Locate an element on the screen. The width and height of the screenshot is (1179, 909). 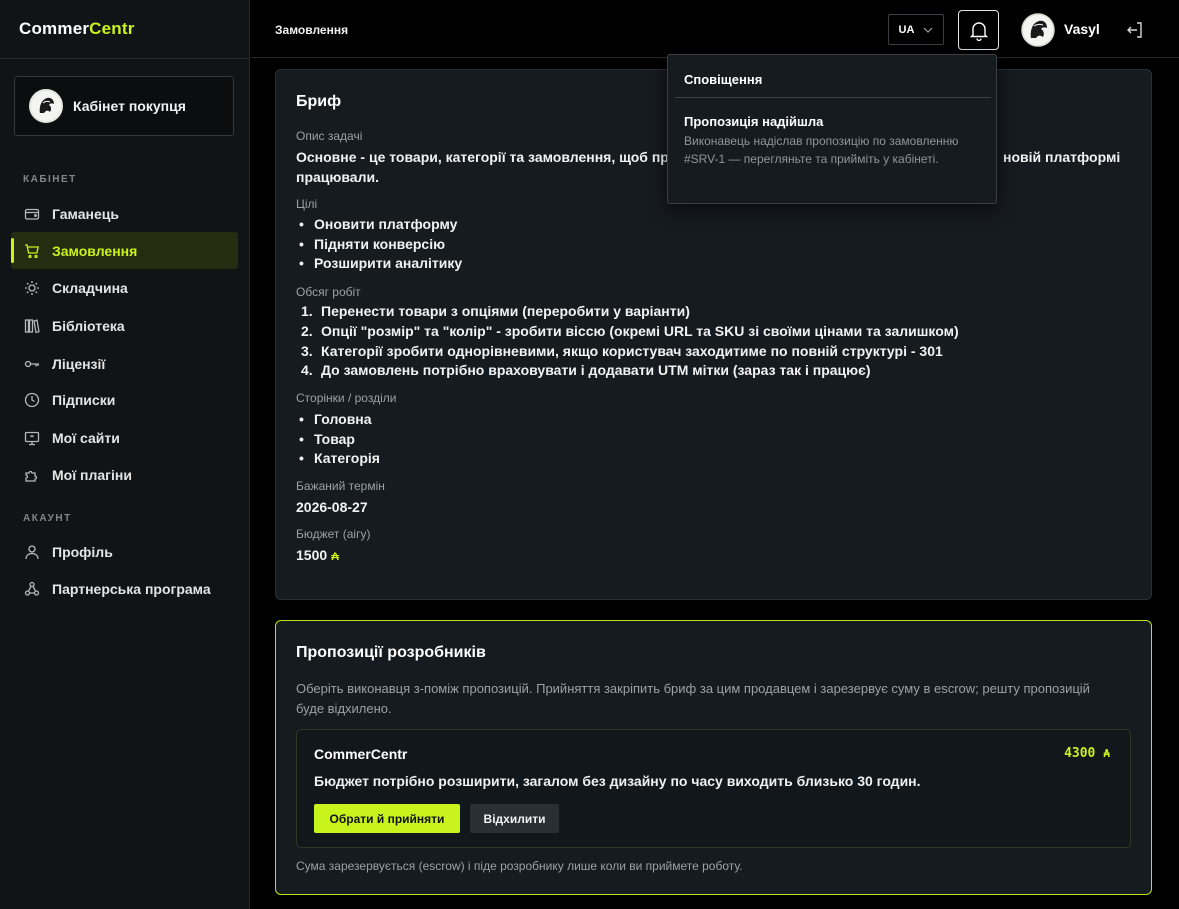
puzzle-icon is located at coordinates (32, 475).